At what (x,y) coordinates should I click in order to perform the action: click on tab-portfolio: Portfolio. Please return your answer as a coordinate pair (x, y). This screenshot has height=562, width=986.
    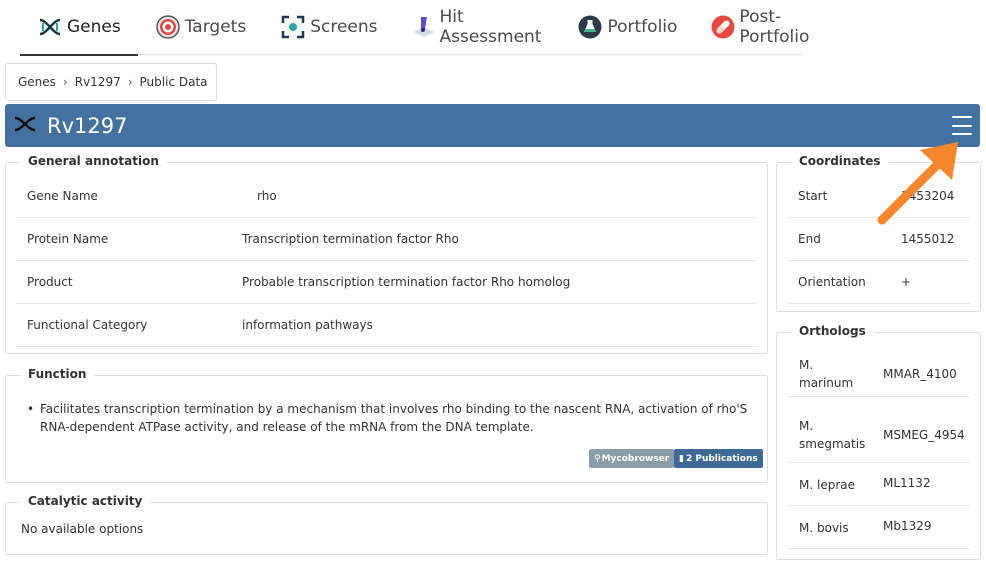
    Looking at the image, I should click on (627, 27).